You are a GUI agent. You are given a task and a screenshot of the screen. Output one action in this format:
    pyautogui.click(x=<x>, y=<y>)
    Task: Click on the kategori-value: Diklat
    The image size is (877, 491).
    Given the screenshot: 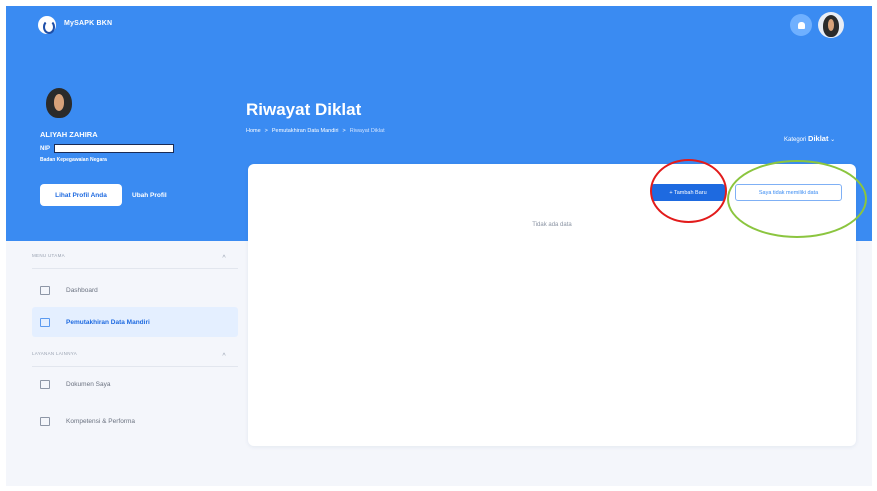 What is the action you would take?
    pyautogui.click(x=818, y=138)
    